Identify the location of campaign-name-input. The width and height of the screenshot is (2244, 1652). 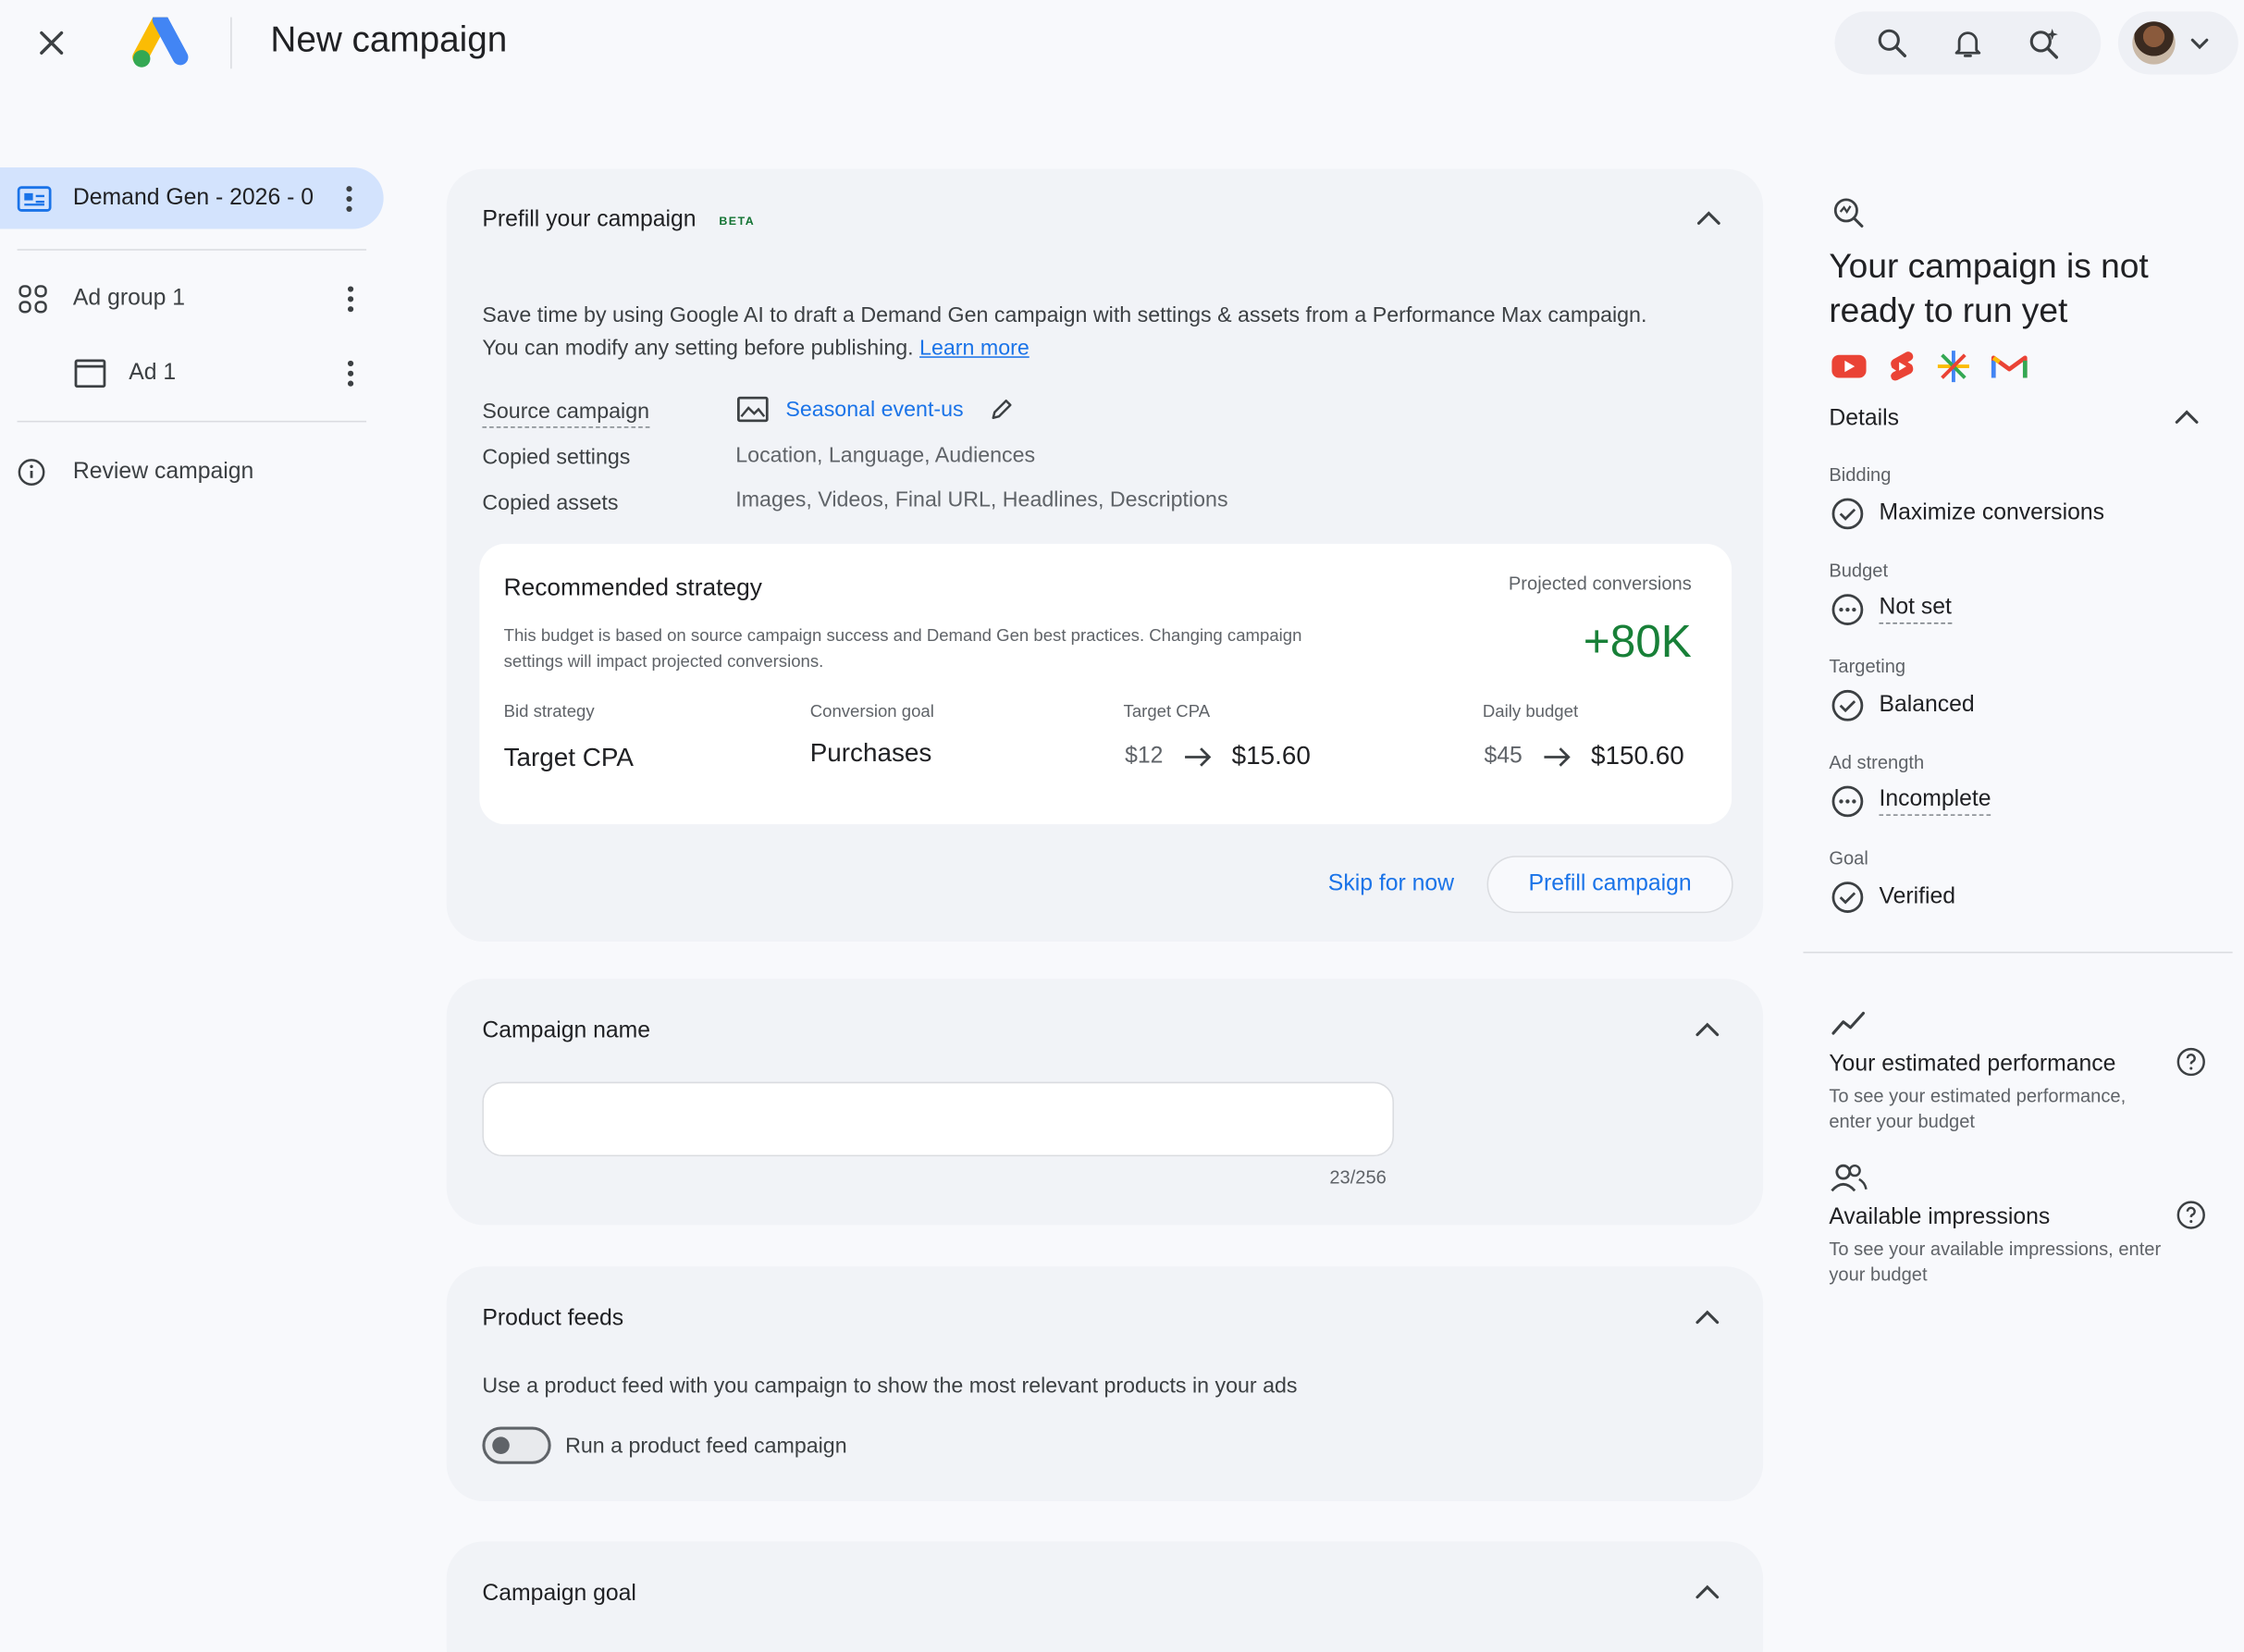
(938, 1119).